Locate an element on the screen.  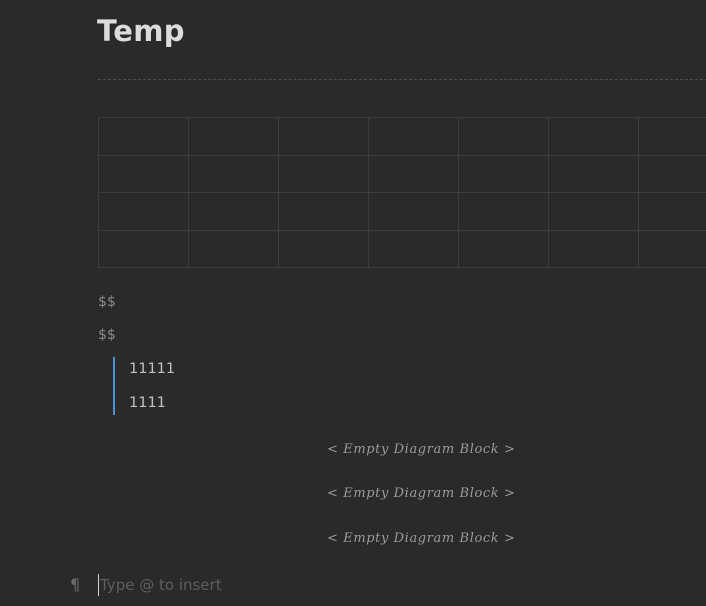
blockquote-line: 1111 is located at coordinates (221, 408).